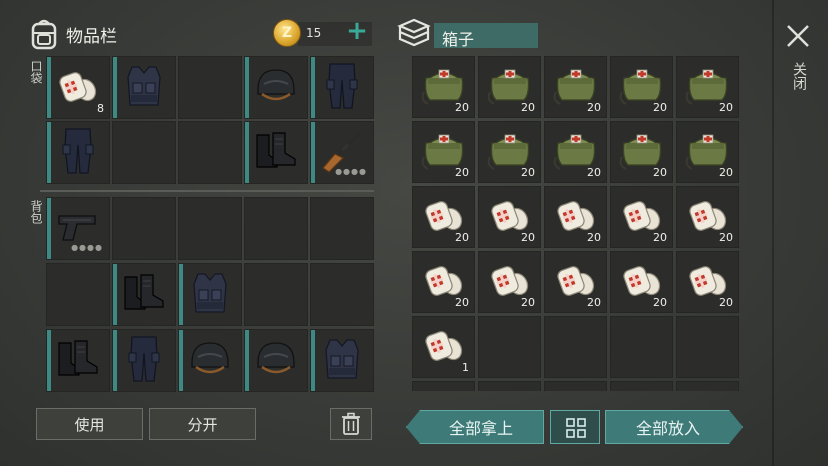 The height and width of the screenshot is (466, 828). I want to click on sort-button, so click(575, 427).